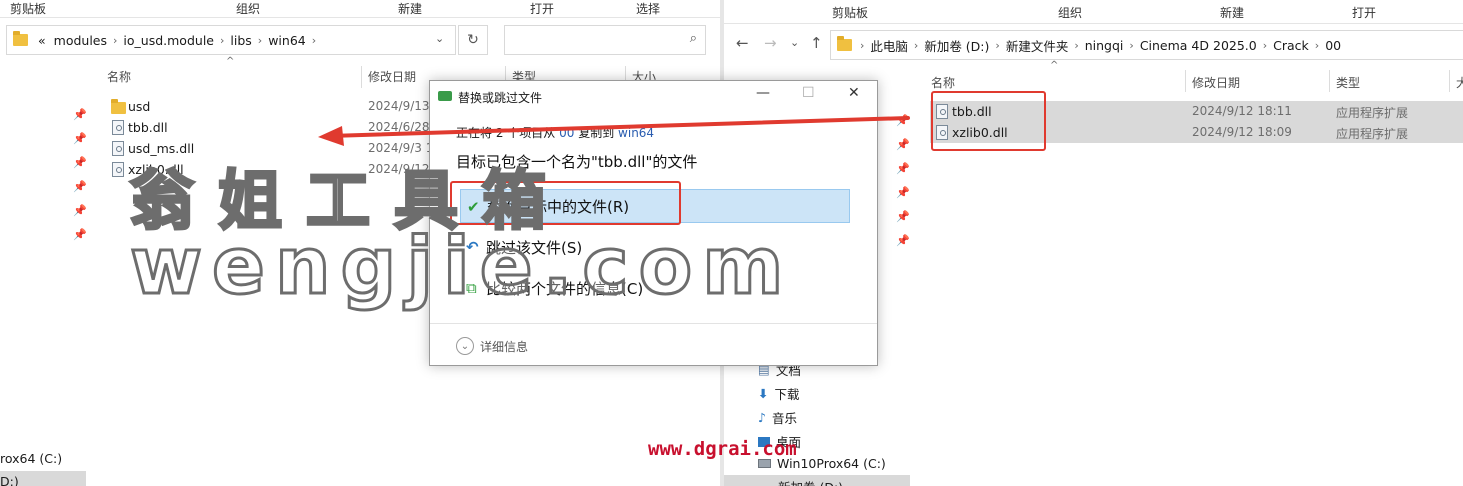 The image size is (1463, 486). Describe the element at coordinates (808, 93) in the screenshot. I see `maximize-button: ☐` at that location.